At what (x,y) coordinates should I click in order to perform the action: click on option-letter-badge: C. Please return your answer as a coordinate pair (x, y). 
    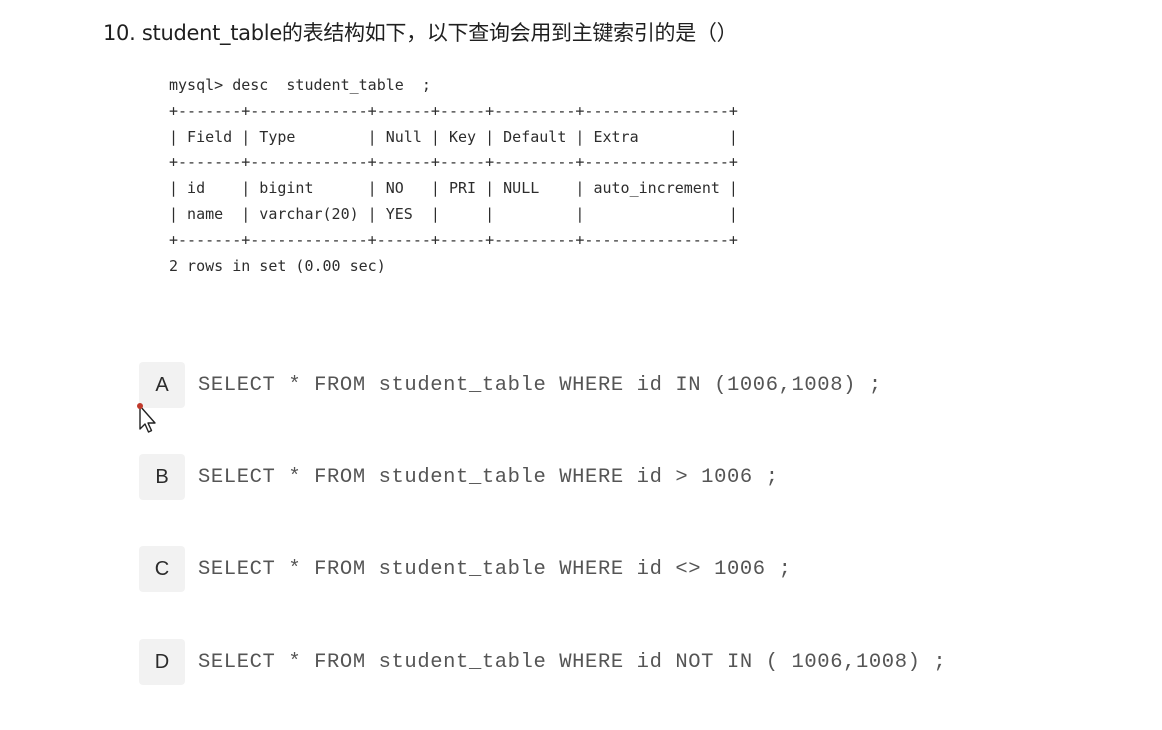
    Looking at the image, I should click on (162, 569).